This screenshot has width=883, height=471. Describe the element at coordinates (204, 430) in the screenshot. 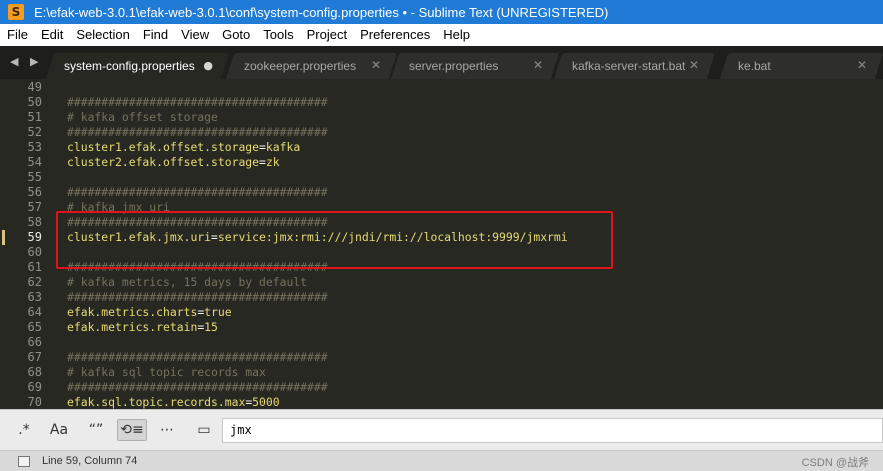

I see `highlight-matches-icon: ▭` at that location.